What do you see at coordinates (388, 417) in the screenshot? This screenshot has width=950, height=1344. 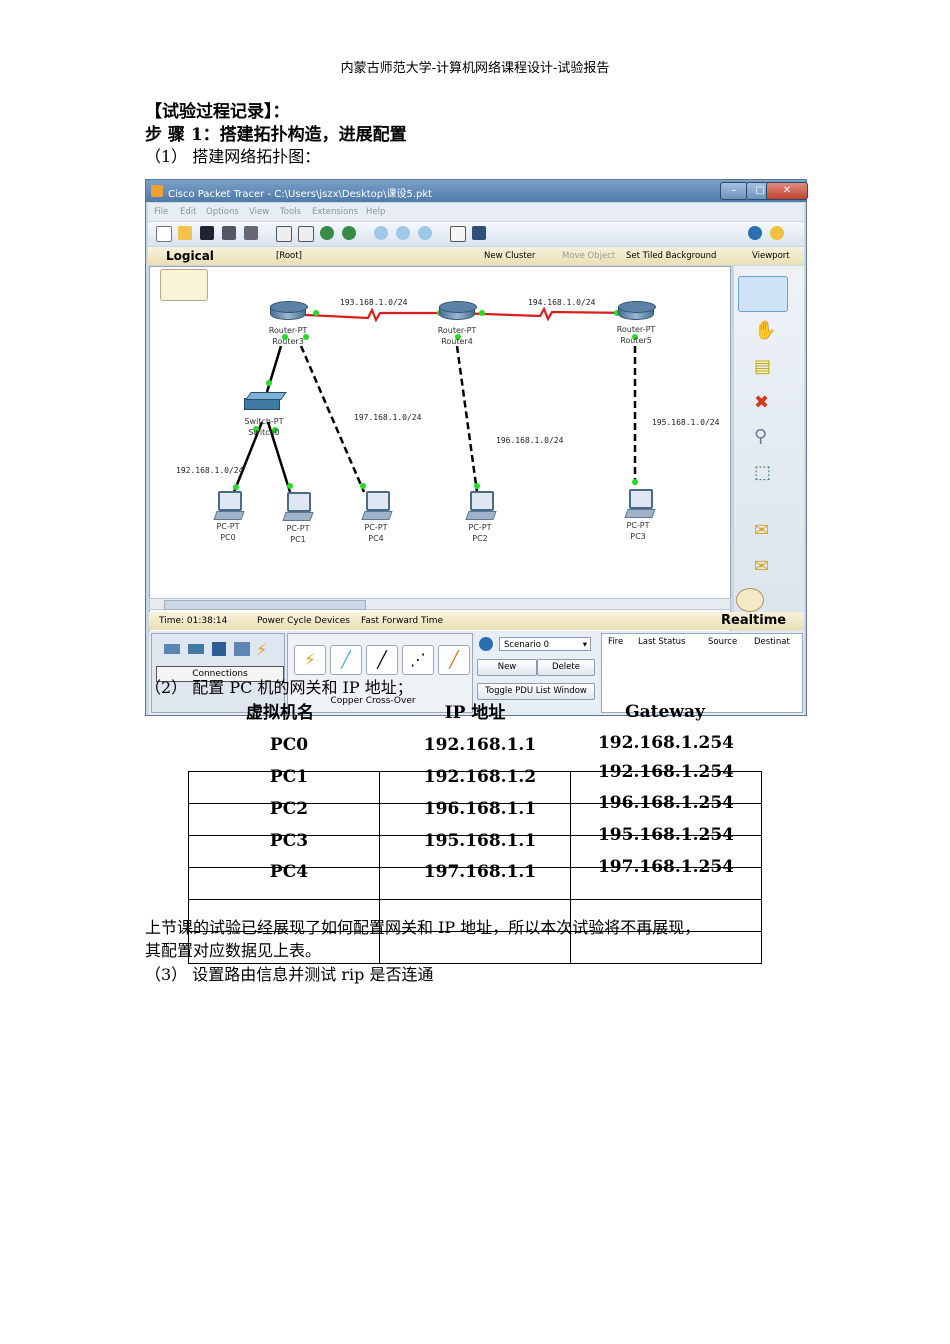 I see `network-label-197: 197.168.1.0/24` at bounding box center [388, 417].